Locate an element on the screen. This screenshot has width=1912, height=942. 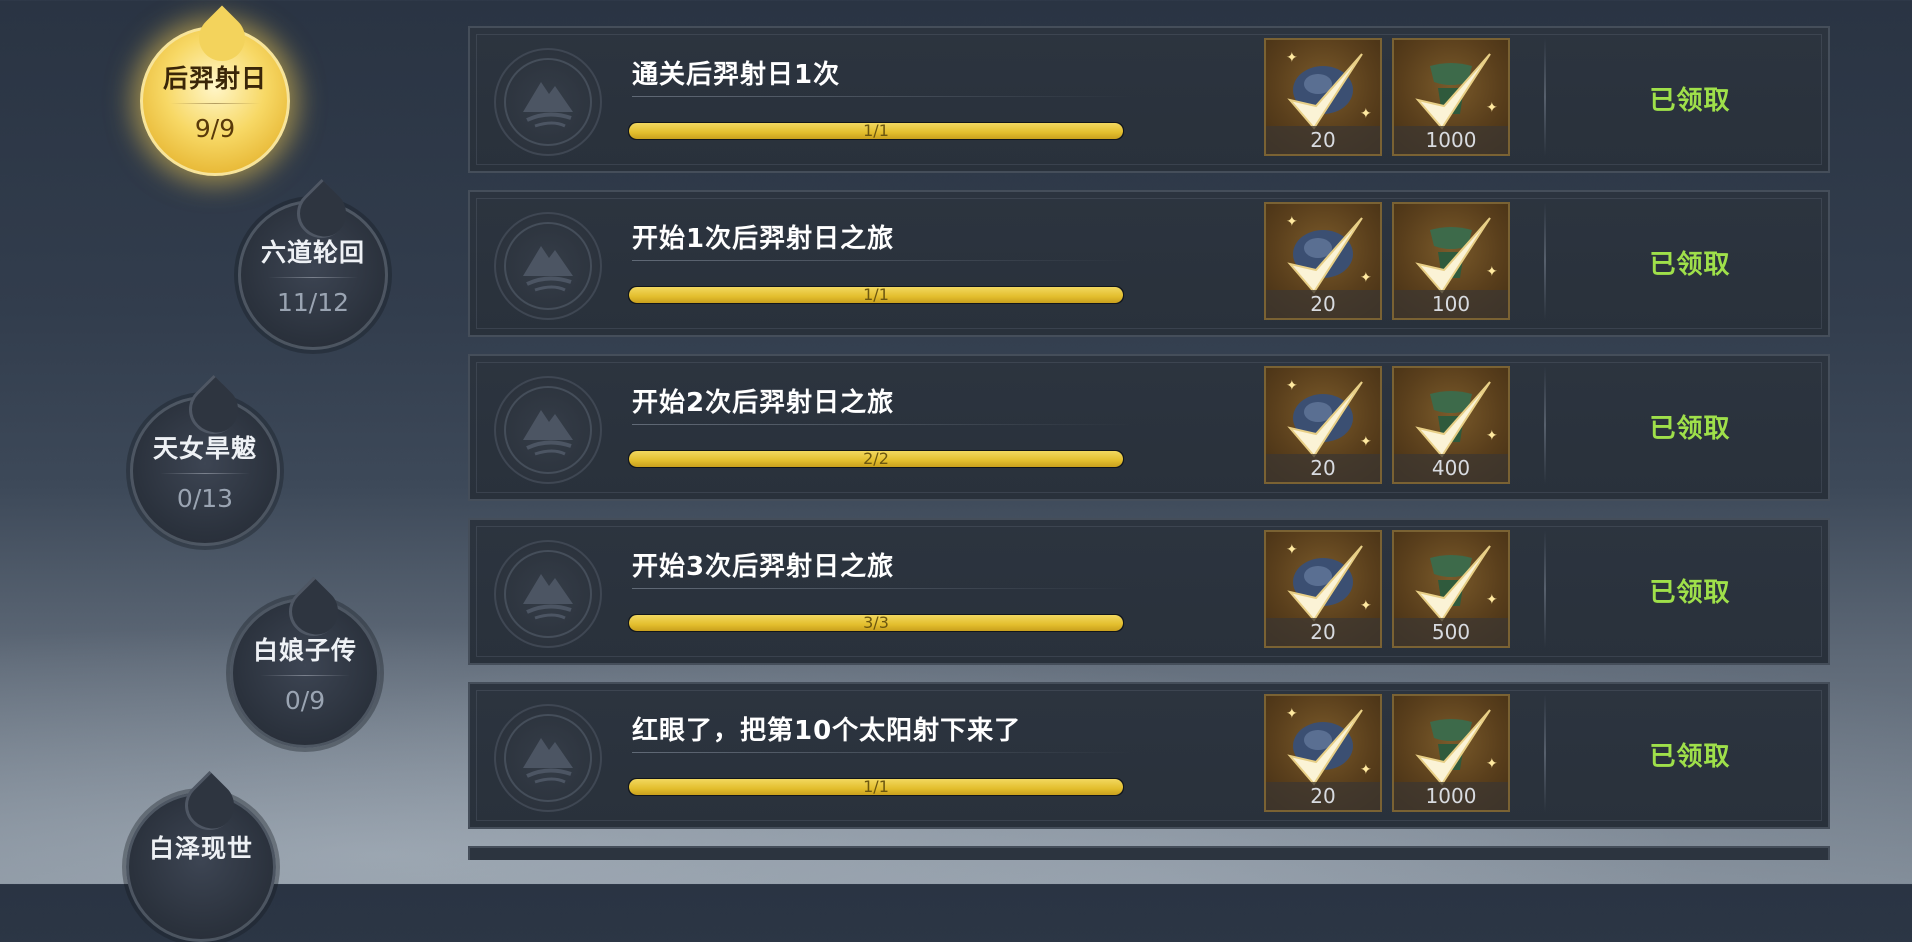
progress-label: 3/3 is located at coordinates (876, 623).